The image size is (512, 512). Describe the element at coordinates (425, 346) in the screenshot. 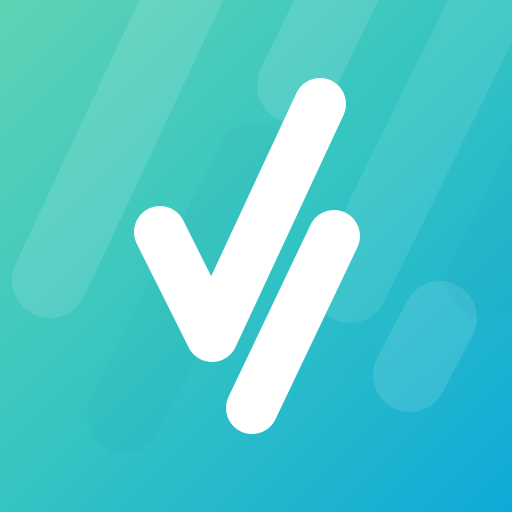

I see `stripe` at that location.